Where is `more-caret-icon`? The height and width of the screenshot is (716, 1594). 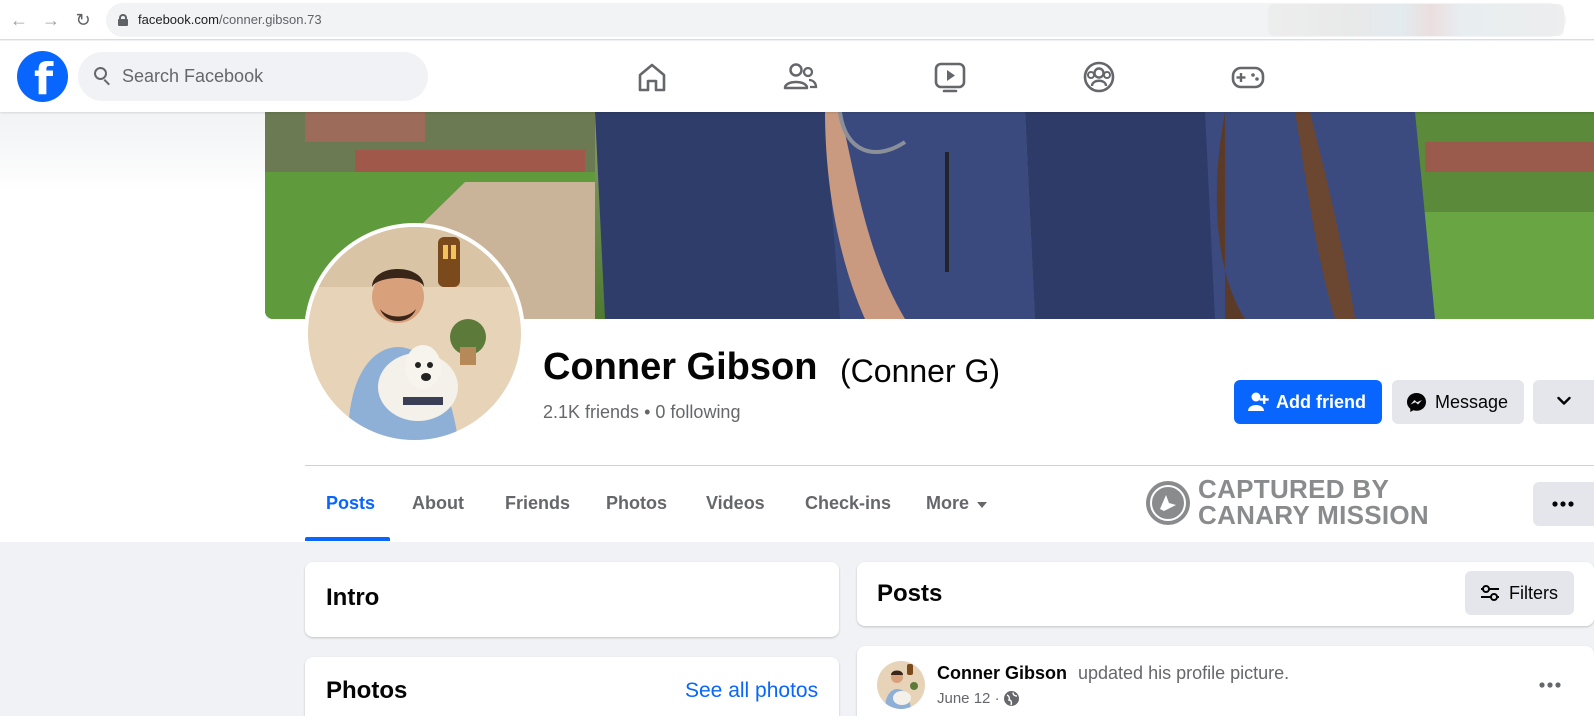 more-caret-icon is located at coordinates (982, 505).